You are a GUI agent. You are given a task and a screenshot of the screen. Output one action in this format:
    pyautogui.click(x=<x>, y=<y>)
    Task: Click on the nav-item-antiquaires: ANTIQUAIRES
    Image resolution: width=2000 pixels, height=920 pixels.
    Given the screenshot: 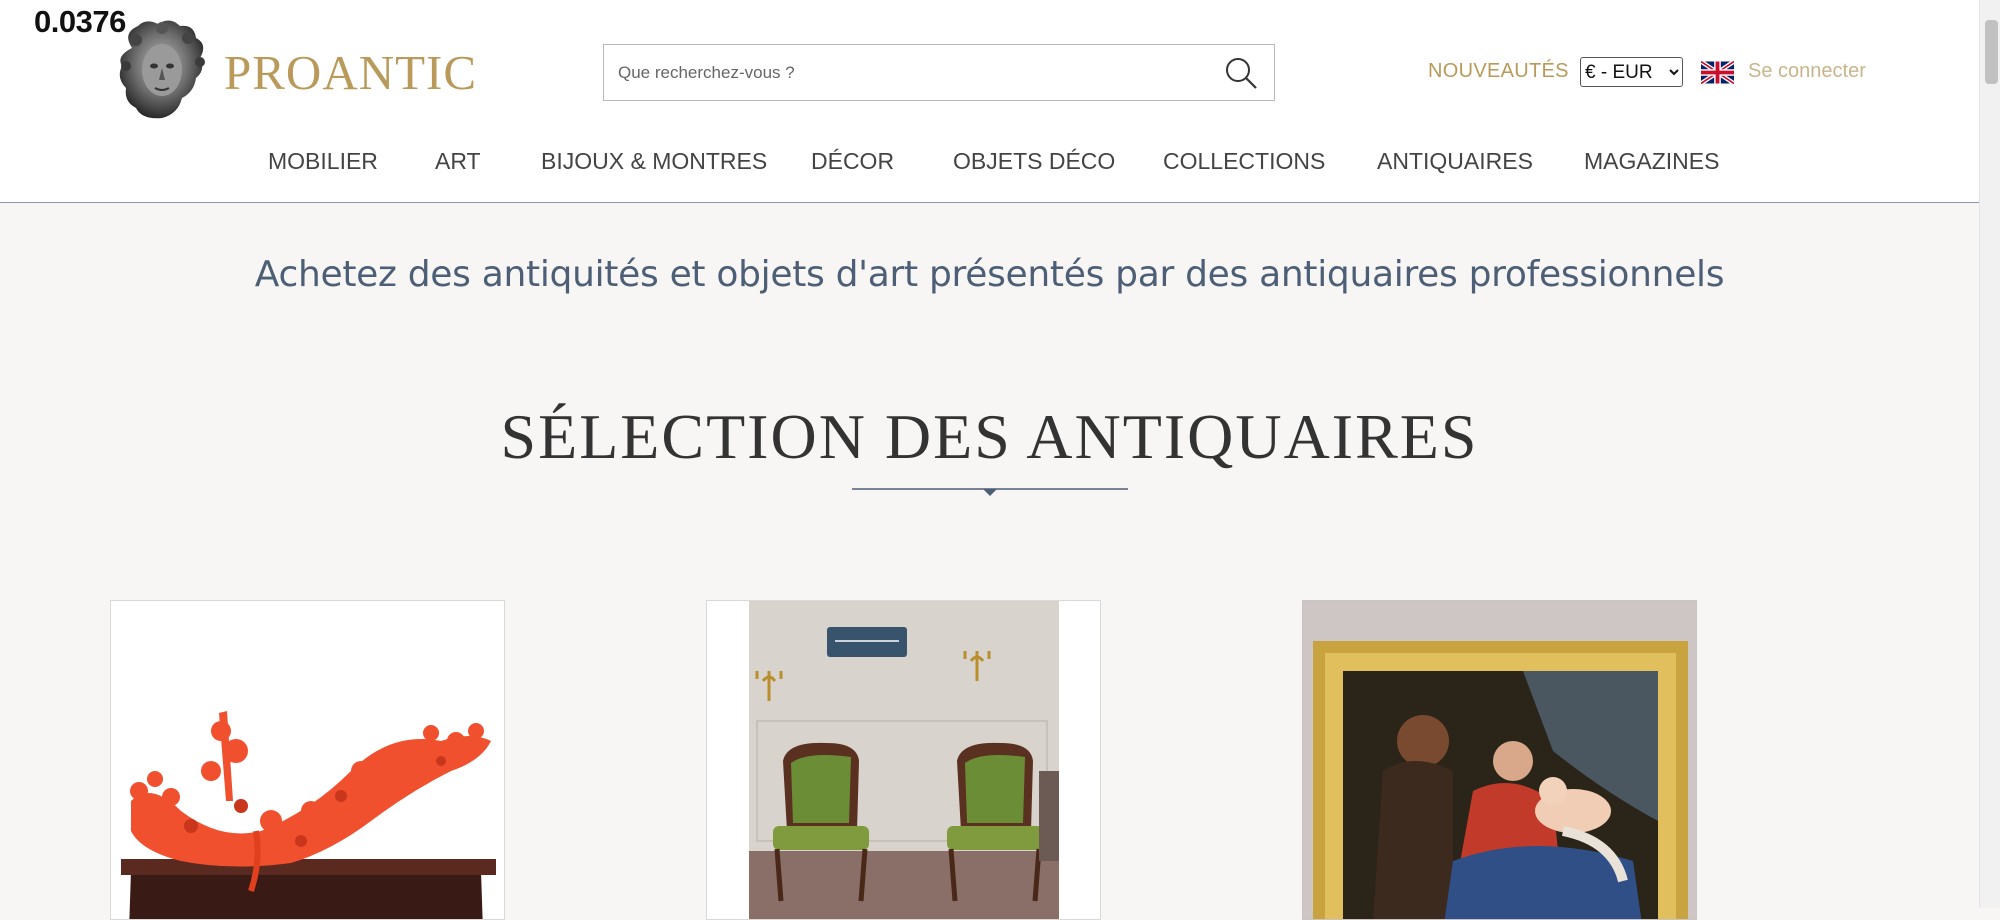 What is the action you would take?
    pyautogui.click(x=1455, y=161)
    